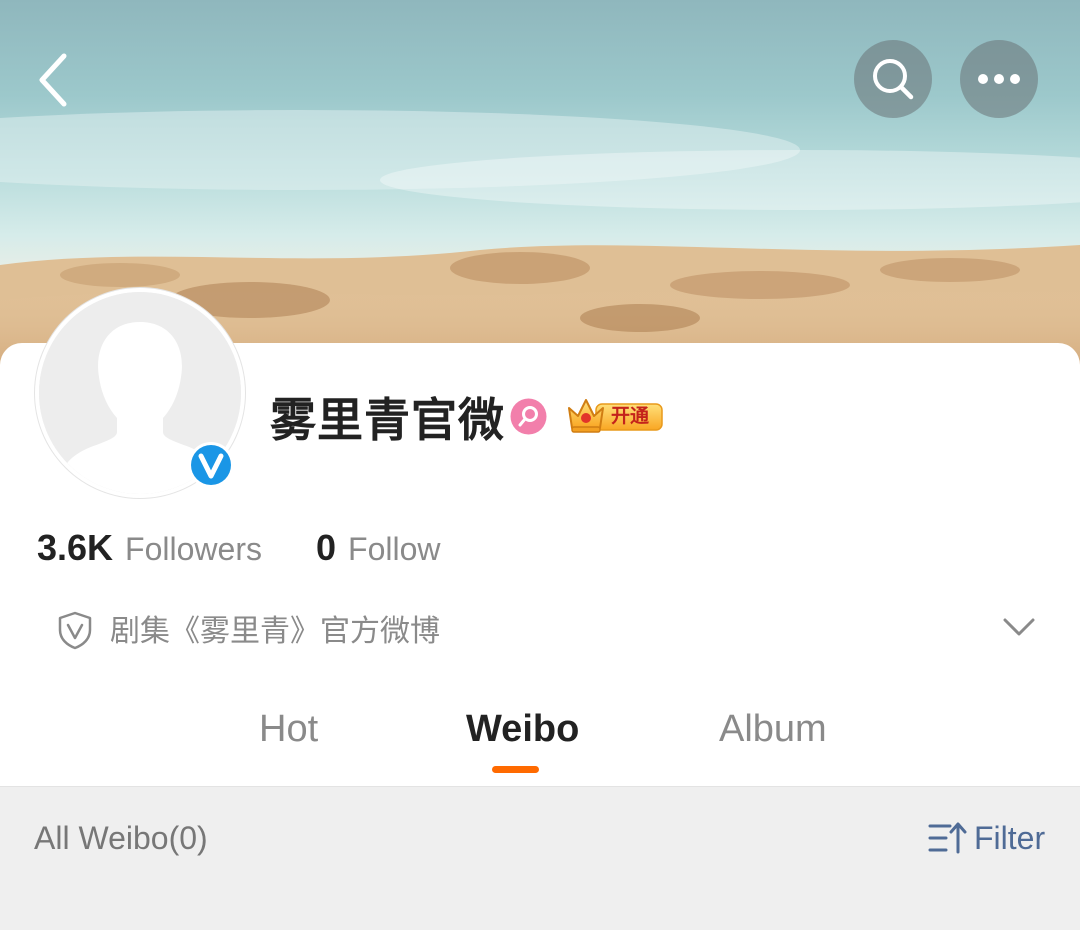 This screenshot has height=930, width=1080. I want to click on description-text: 剧集《雾里青》官方微博, so click(275, 631).